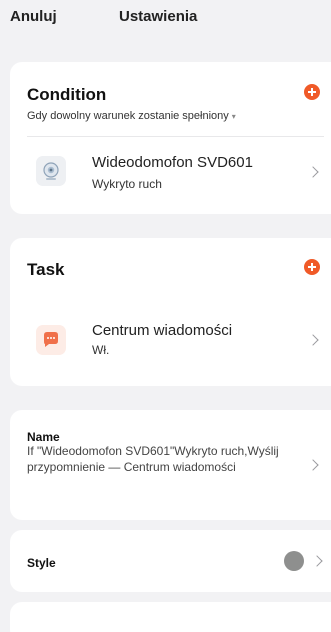 Image resolution: width=331 pixels, height=632 pixels. I want to click on chat-bubble-icon, so click(51, 340).